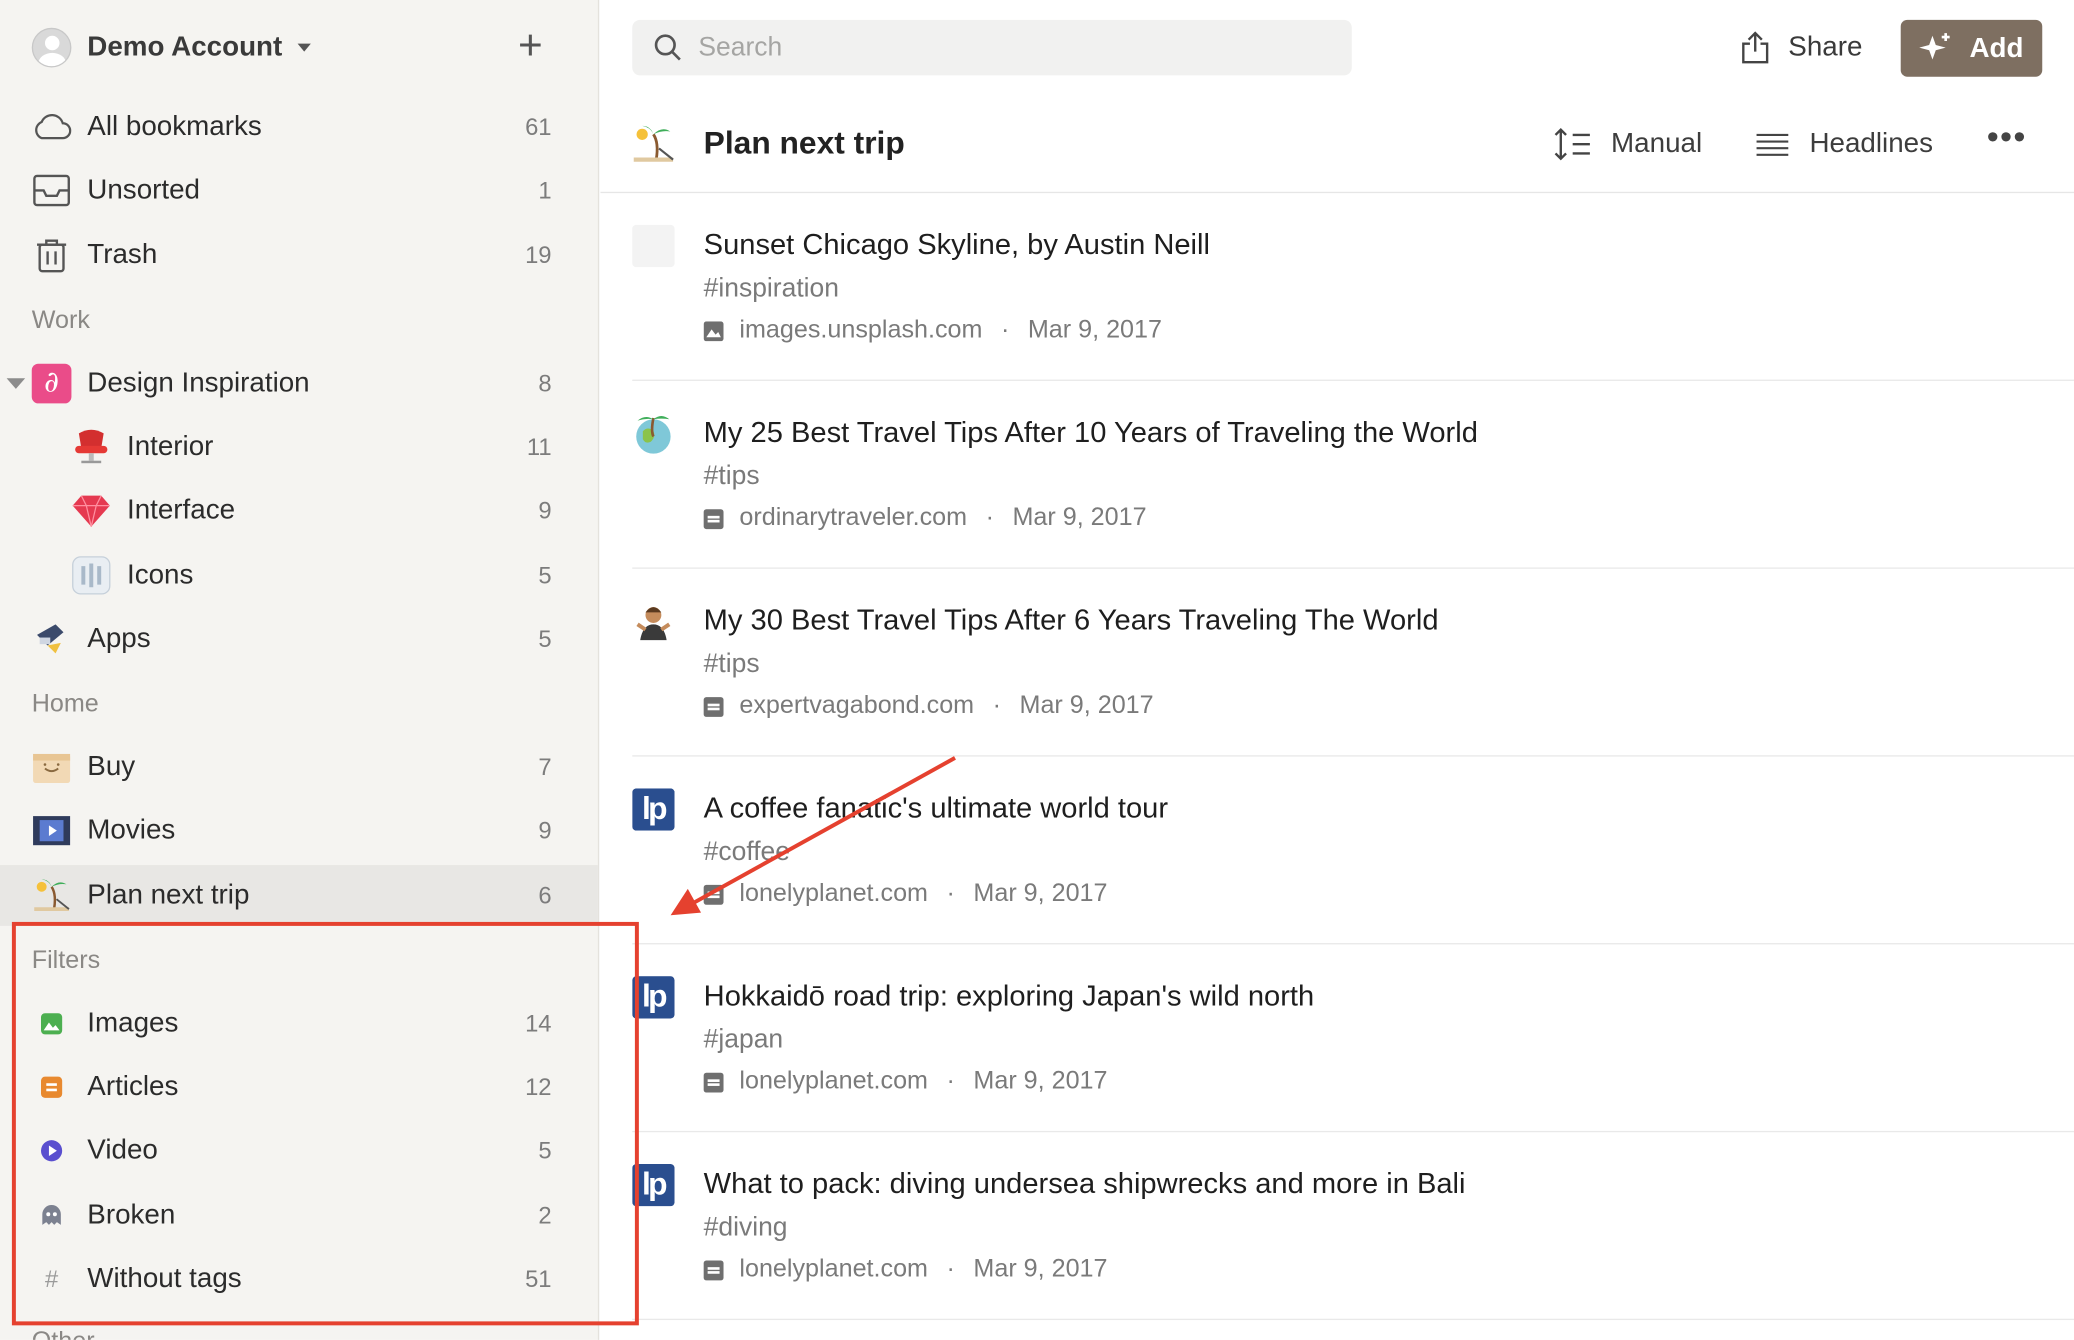  I want to click on sidebar-item-count: 12, so click(538, 1086).